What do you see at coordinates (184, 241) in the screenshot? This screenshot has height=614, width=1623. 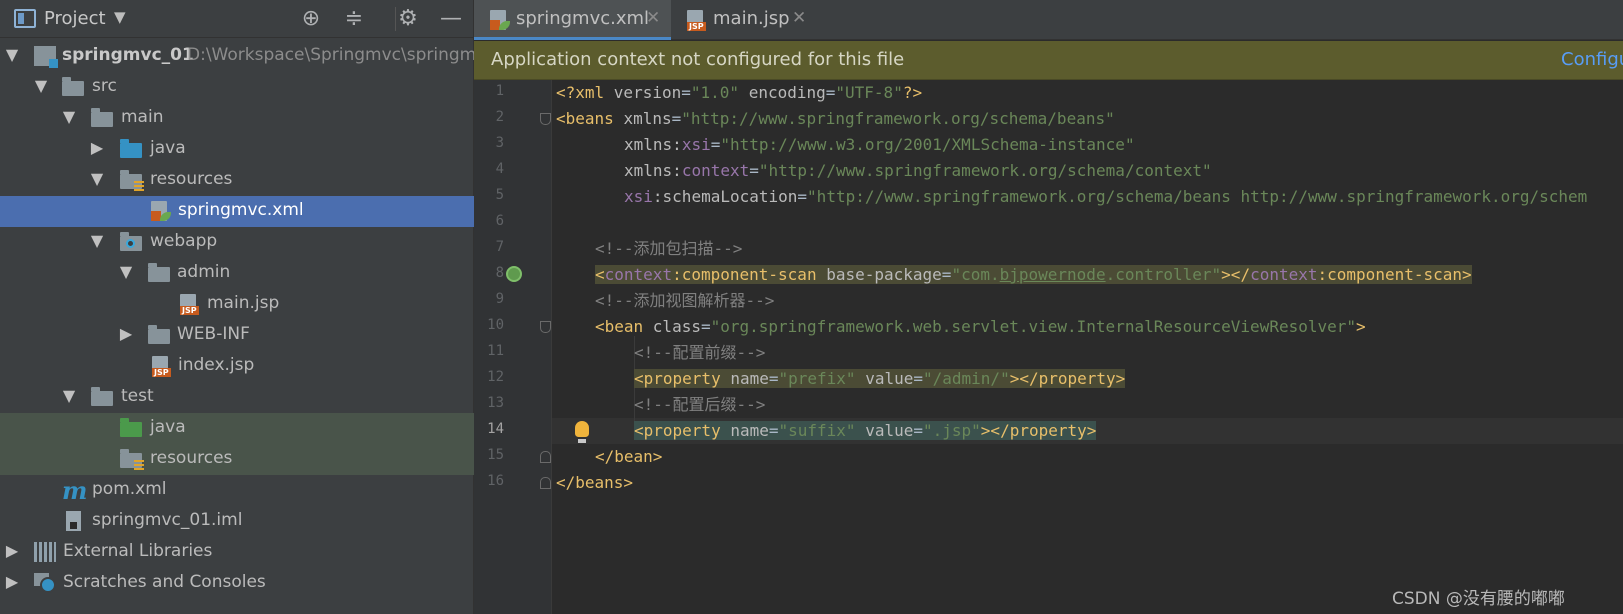 I see `tree-item-label: webapp` at bounding box center [184, 241].